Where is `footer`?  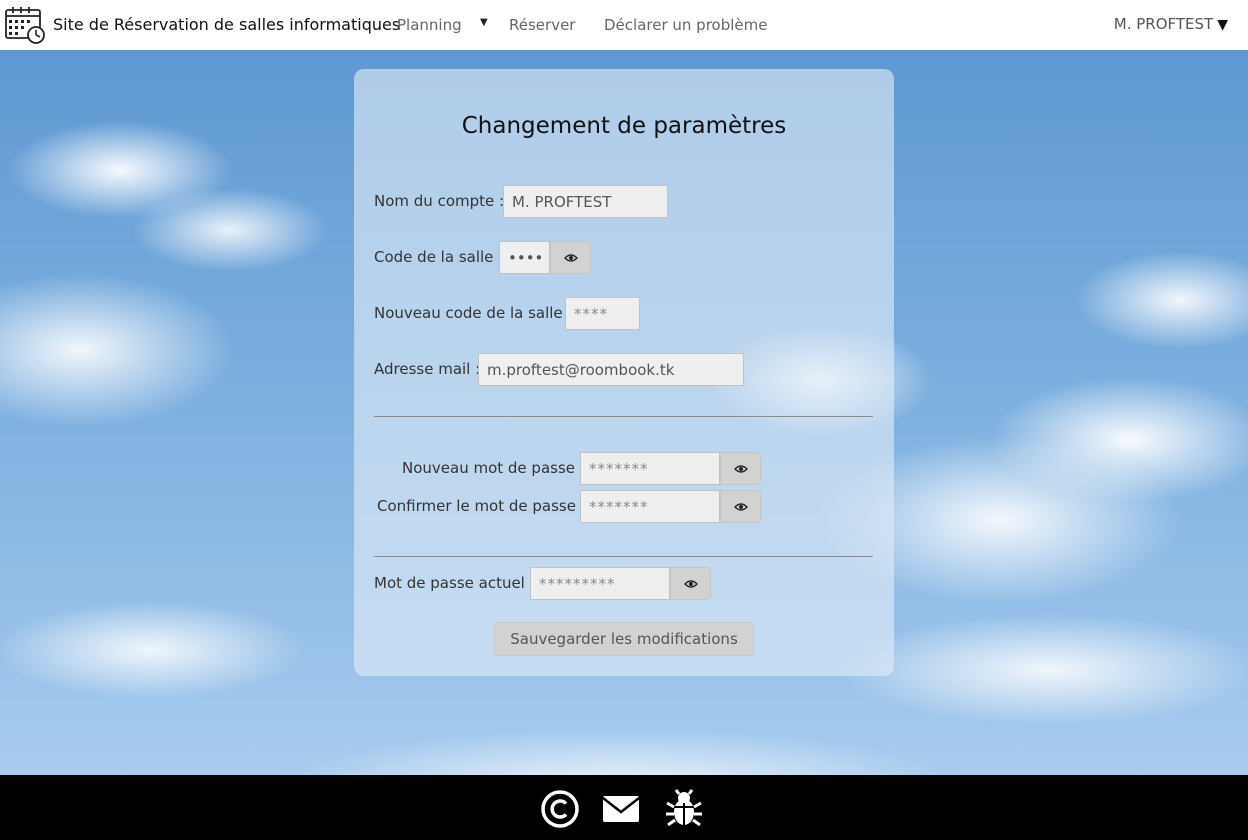 footer is located at coordinates (624, 807).